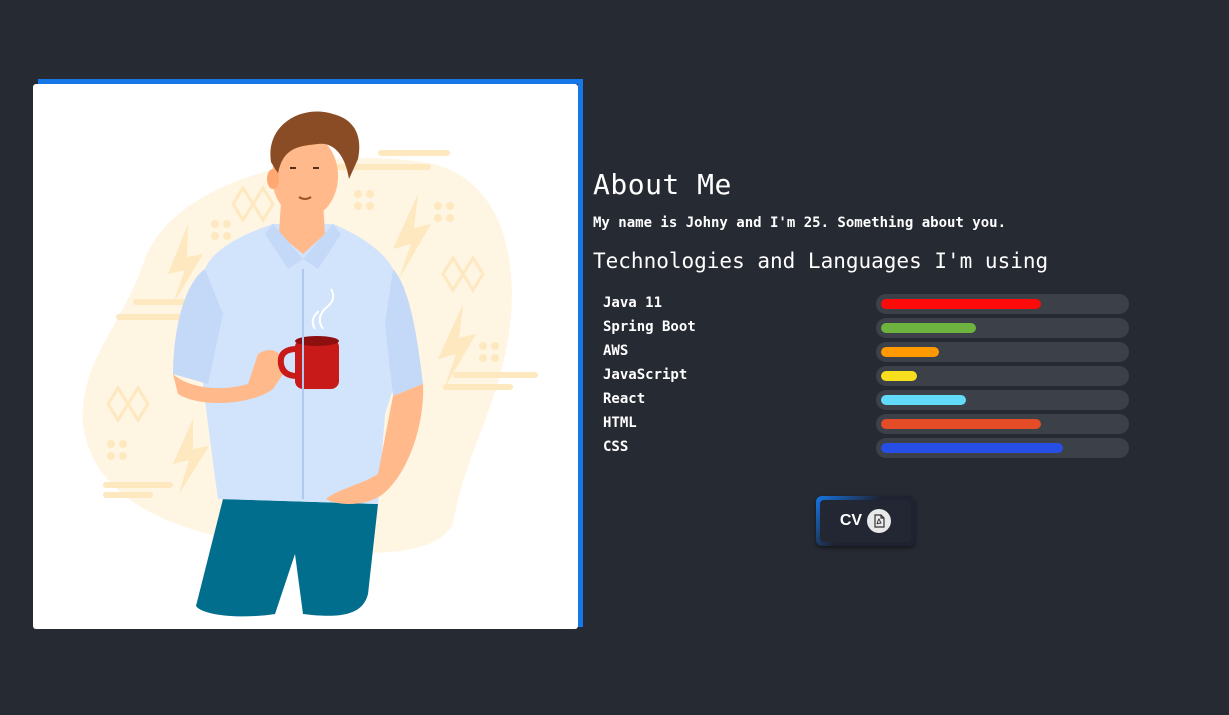  Describe the element at coordinates (624, 399) in the screenshot. I see `skill-name: React` at that location.